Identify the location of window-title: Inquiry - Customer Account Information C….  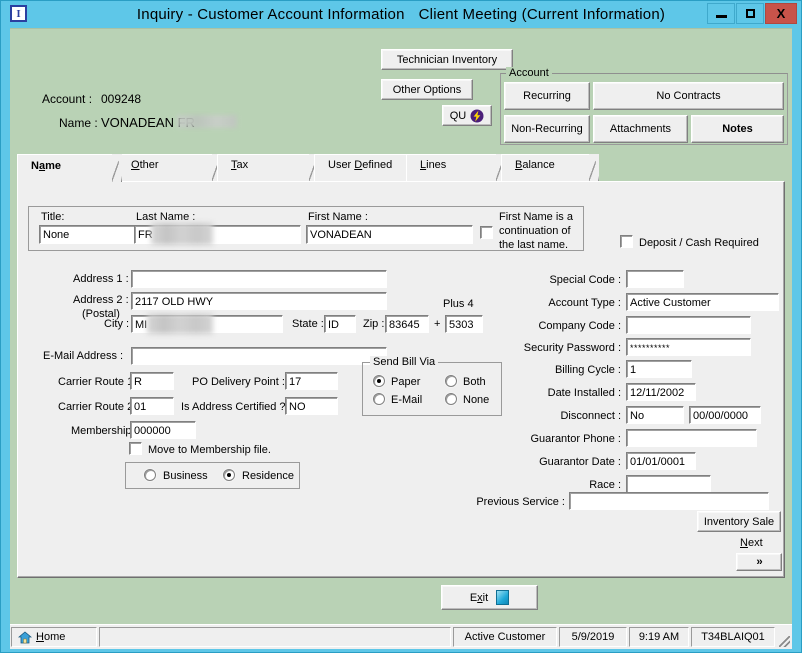
(401, 14).